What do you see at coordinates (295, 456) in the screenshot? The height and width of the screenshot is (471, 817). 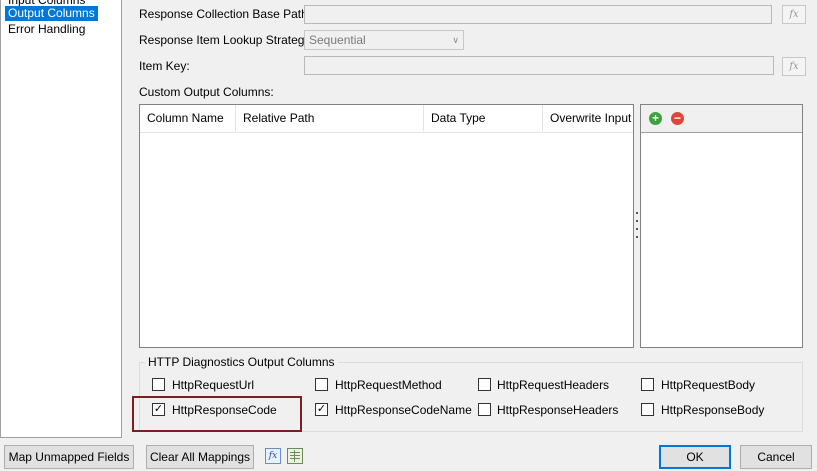 I see `spreadsheet-icon` at bounding box center [295, 456].